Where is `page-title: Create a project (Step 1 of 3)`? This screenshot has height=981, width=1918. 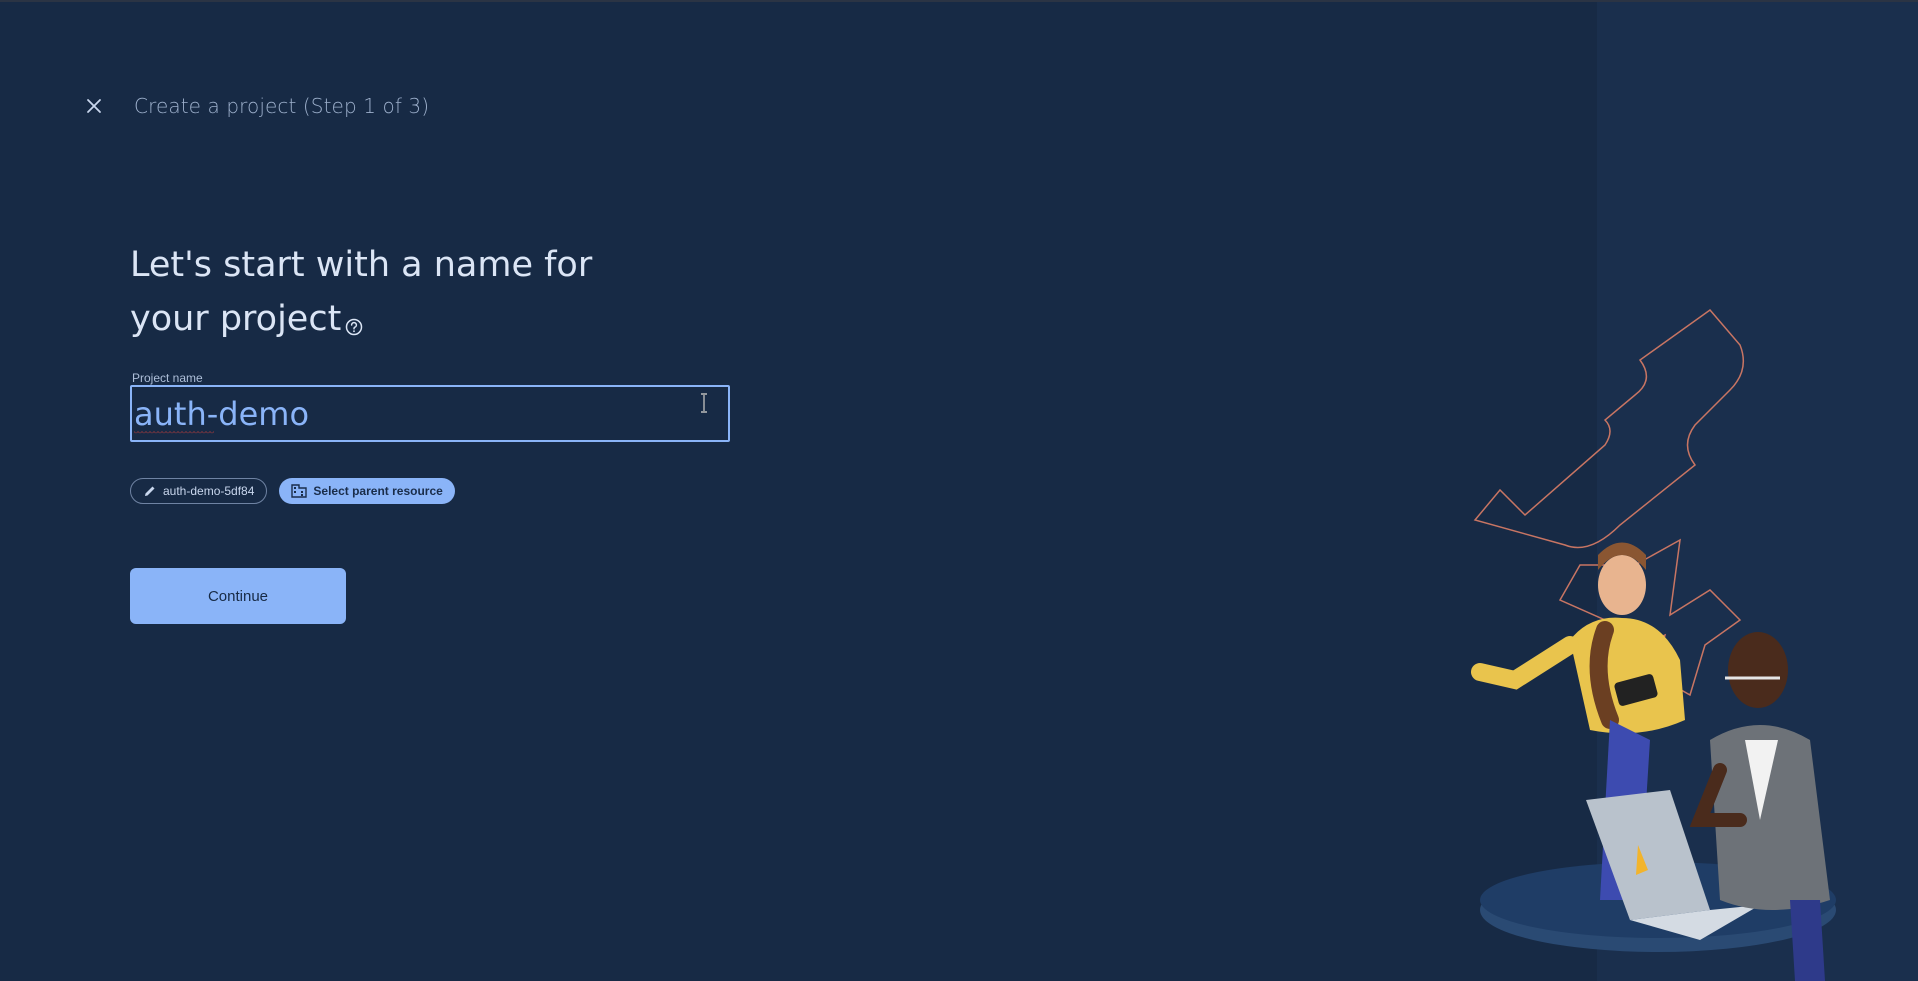 page-title: Create a project (Step 1 of 3) is located at coordinates (282, 106).